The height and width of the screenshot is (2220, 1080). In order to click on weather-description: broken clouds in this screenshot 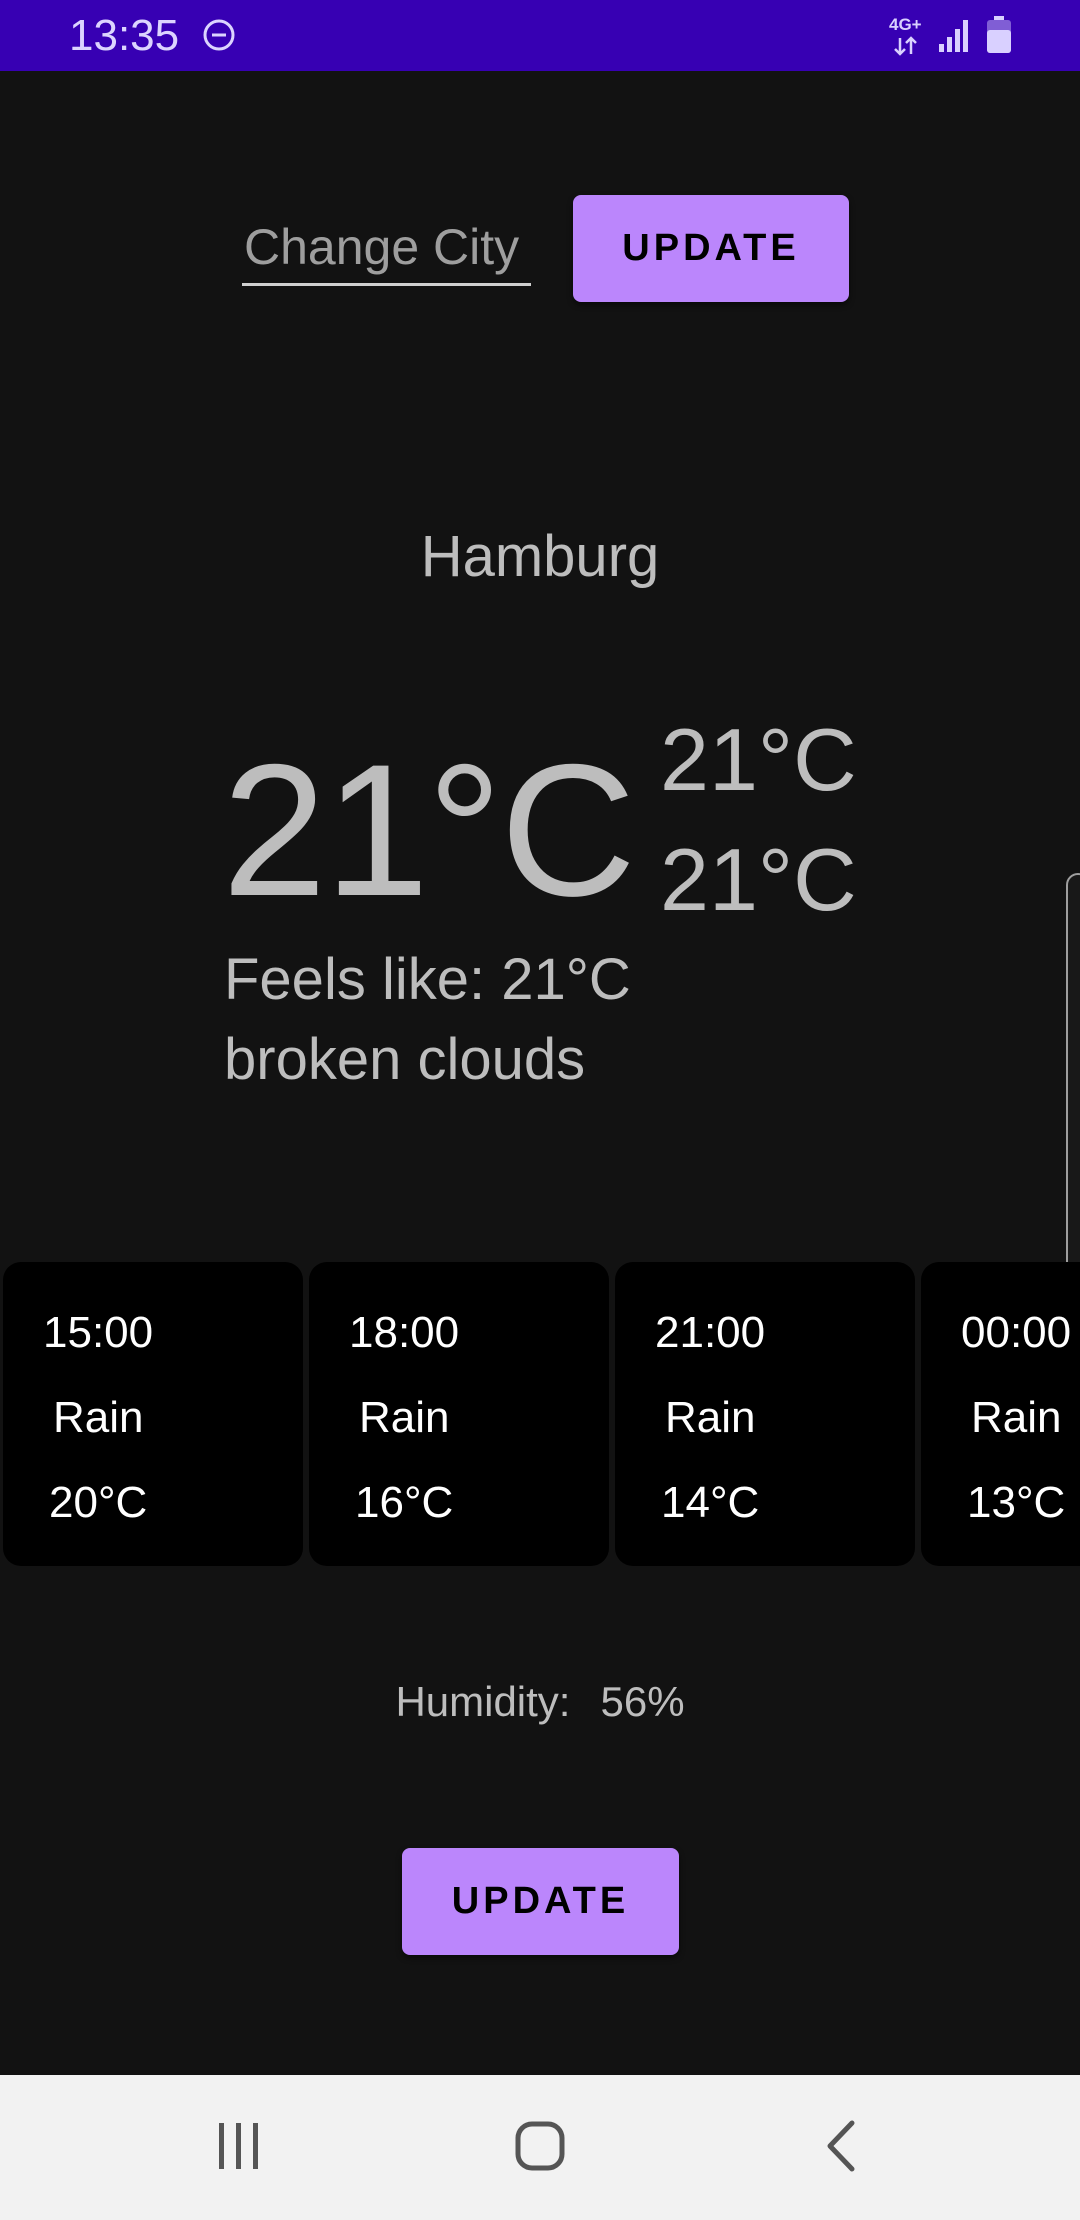, I will do `click(405, 1059)`.